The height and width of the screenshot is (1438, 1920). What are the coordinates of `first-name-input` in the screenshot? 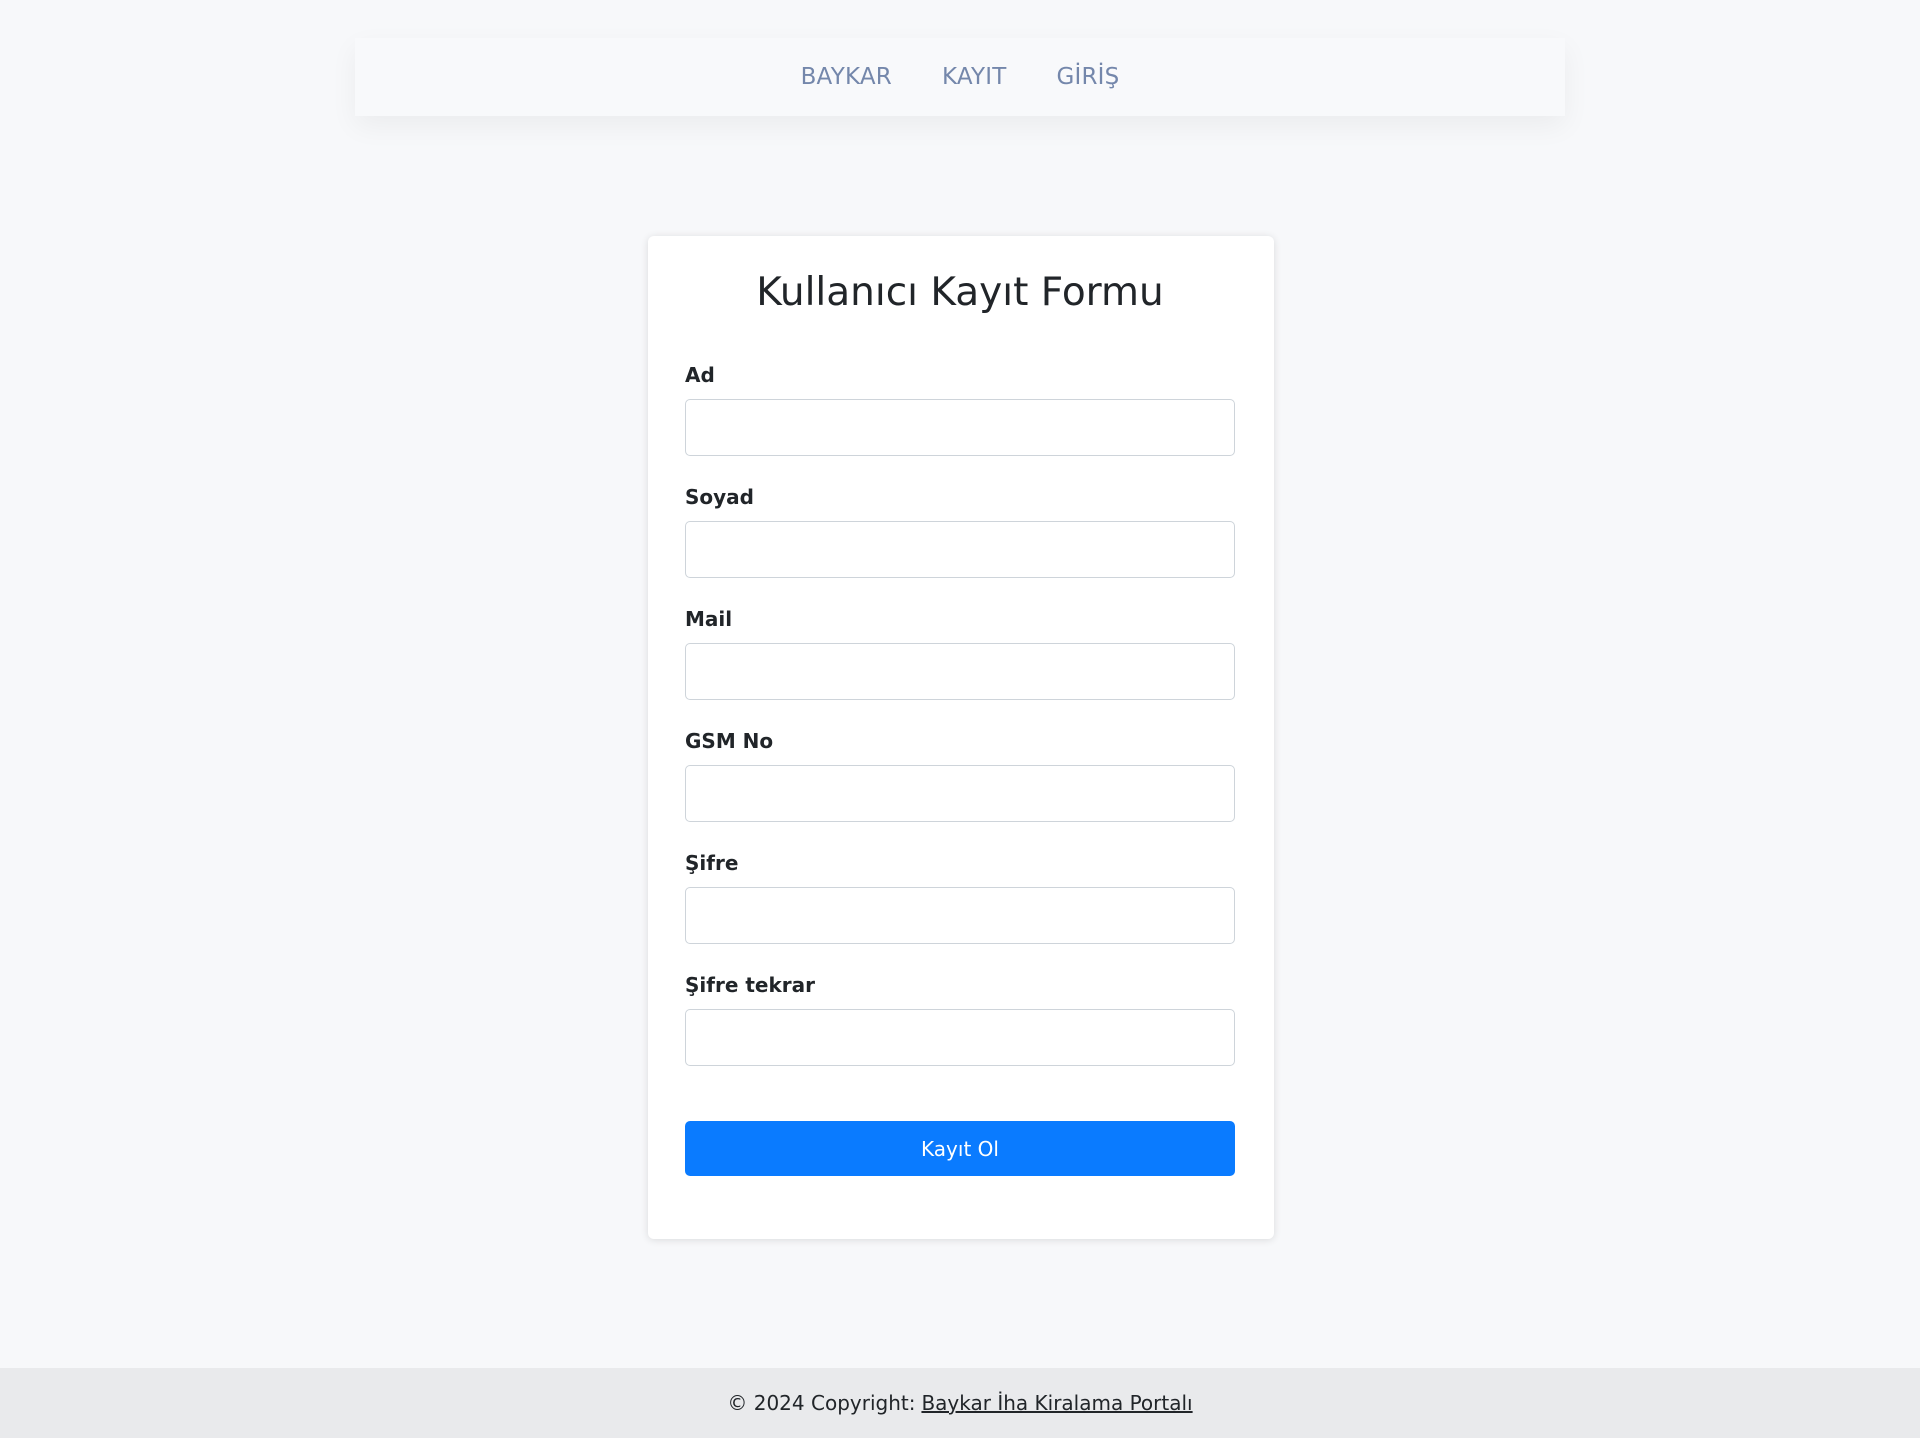 It's located at (960, 427).